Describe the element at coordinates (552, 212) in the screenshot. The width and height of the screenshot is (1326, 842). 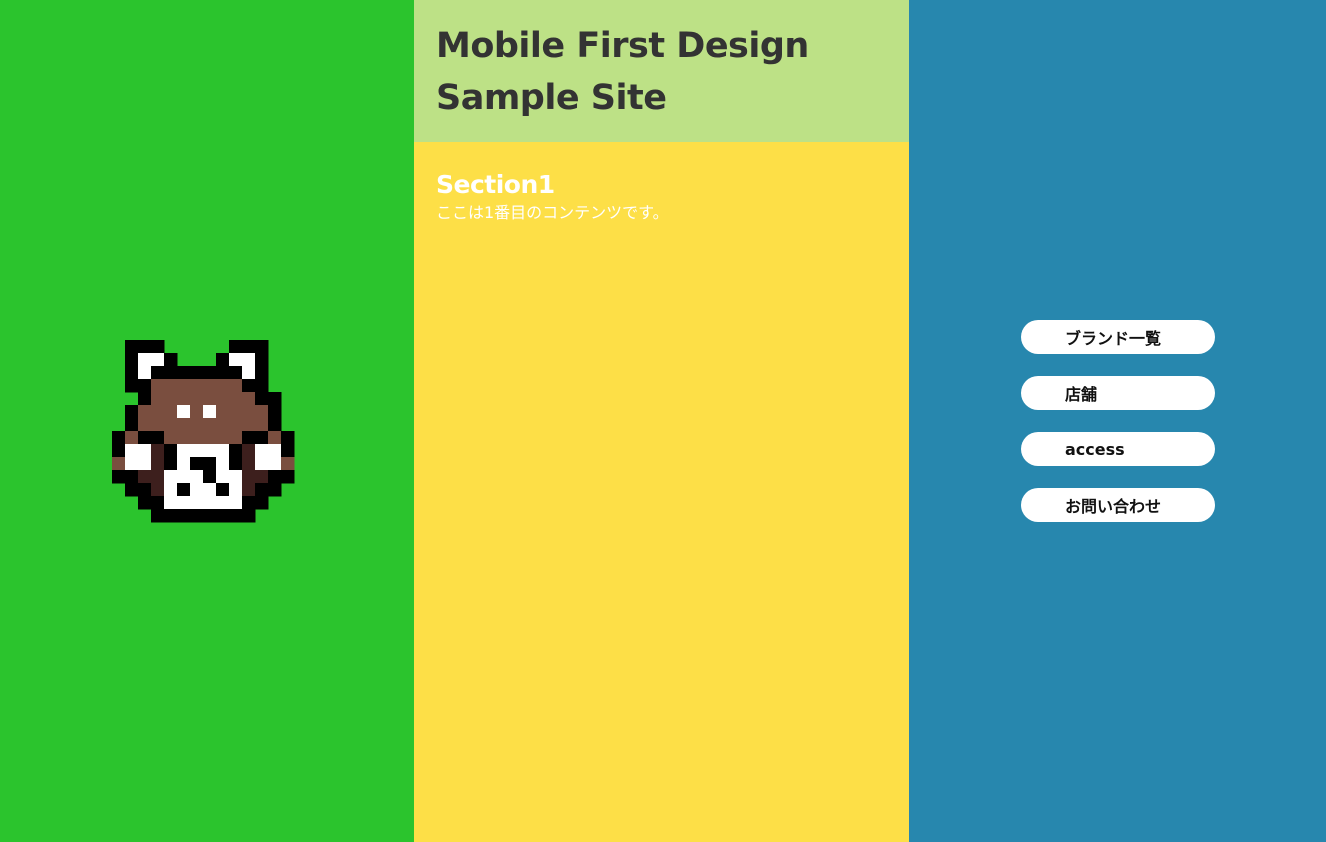
I see `section-text: ここは1番目のコンテンツです。` at that location.